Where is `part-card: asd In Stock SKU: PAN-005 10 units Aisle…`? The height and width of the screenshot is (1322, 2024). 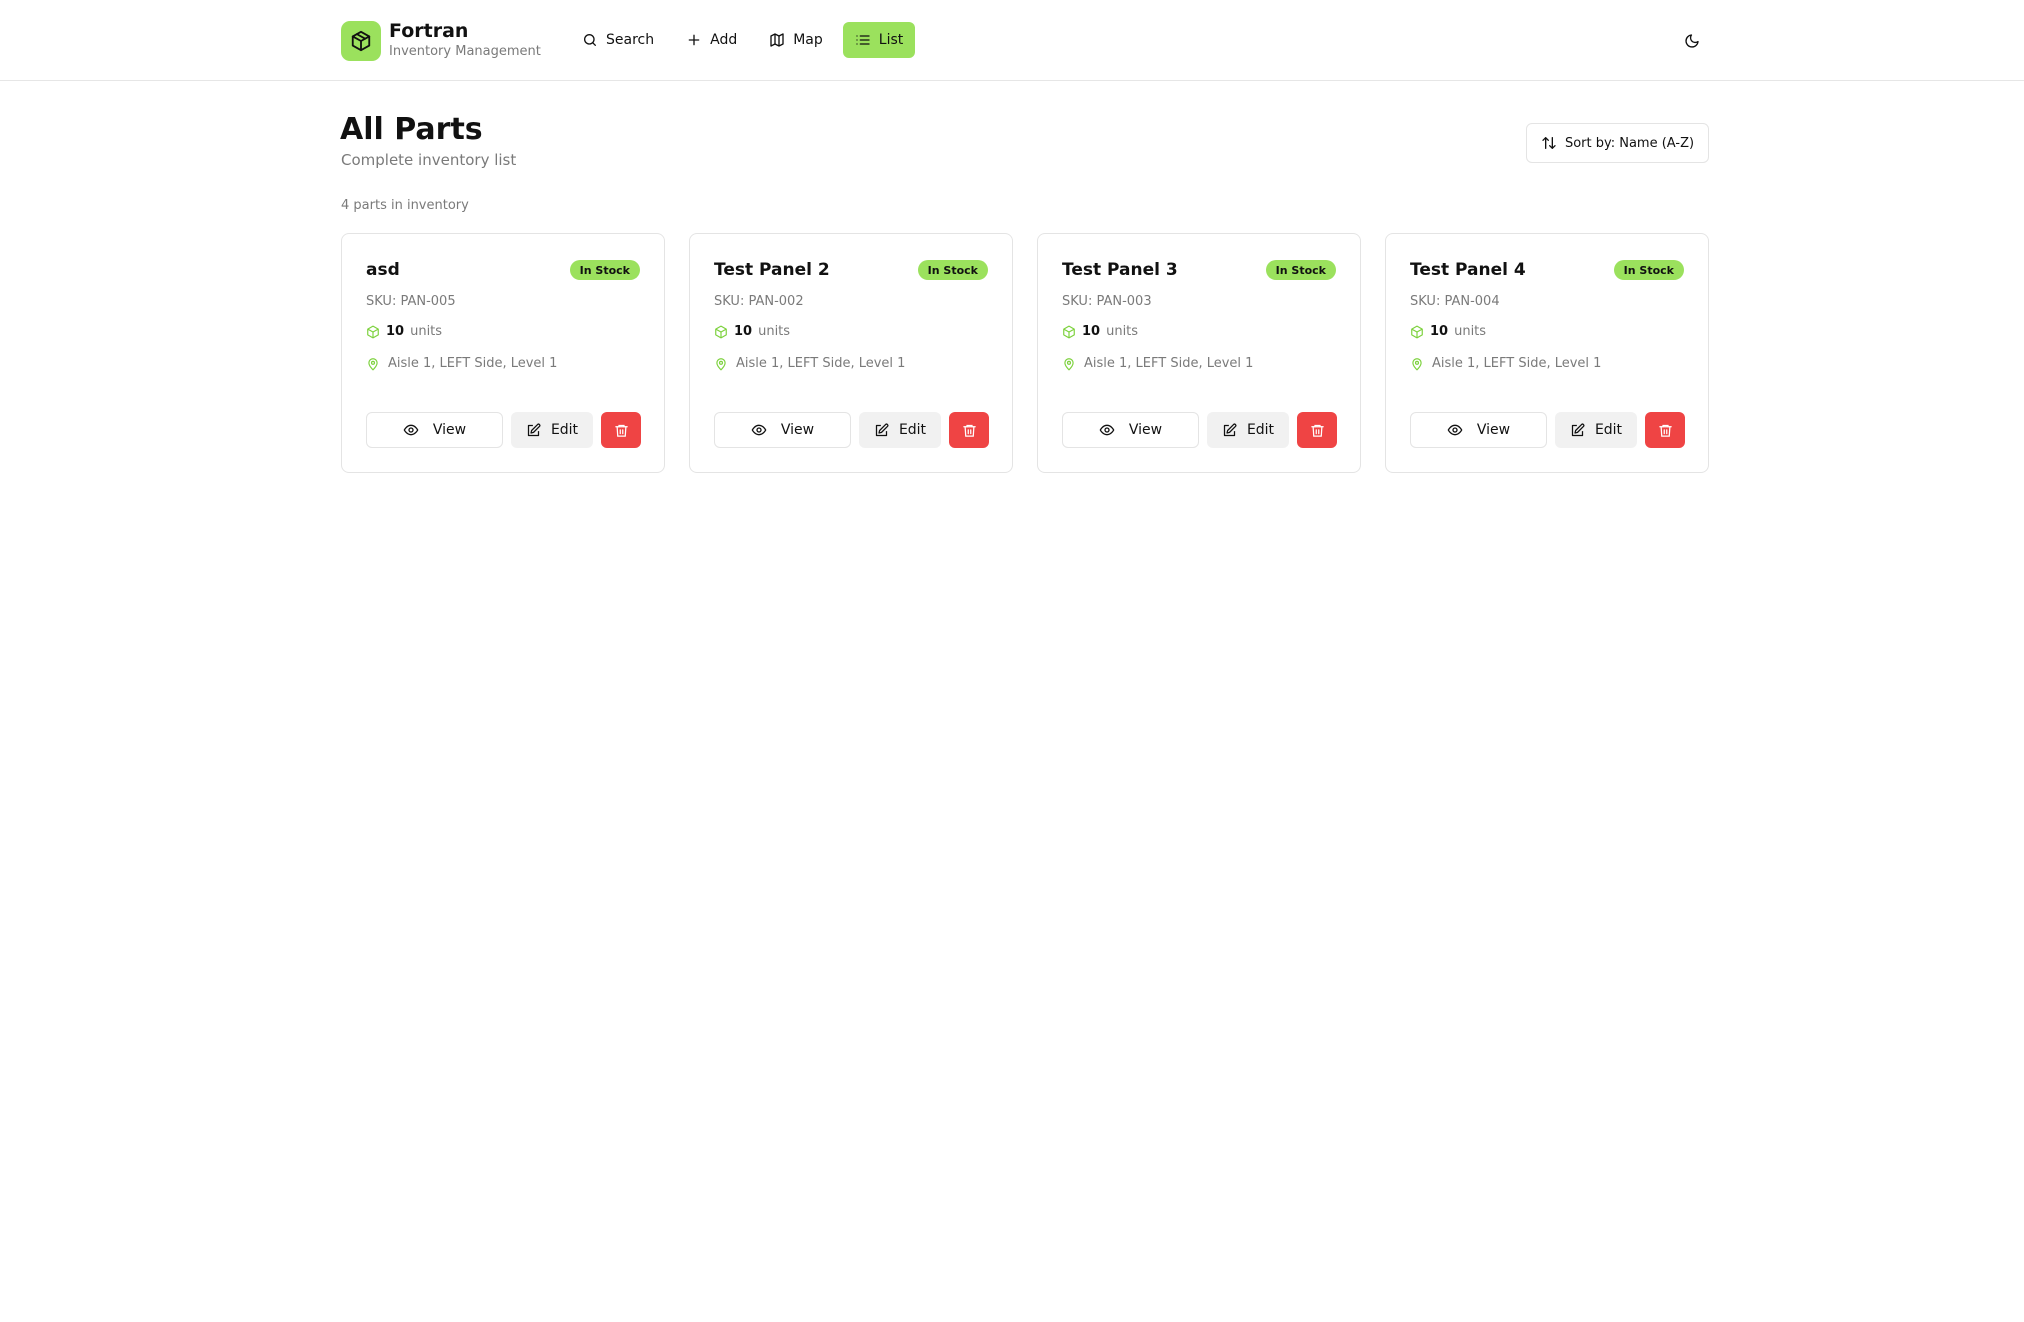 part-card: asd In Stock SKU: PAN-005 10 units Aisle… is located at coordinates (503, 353).